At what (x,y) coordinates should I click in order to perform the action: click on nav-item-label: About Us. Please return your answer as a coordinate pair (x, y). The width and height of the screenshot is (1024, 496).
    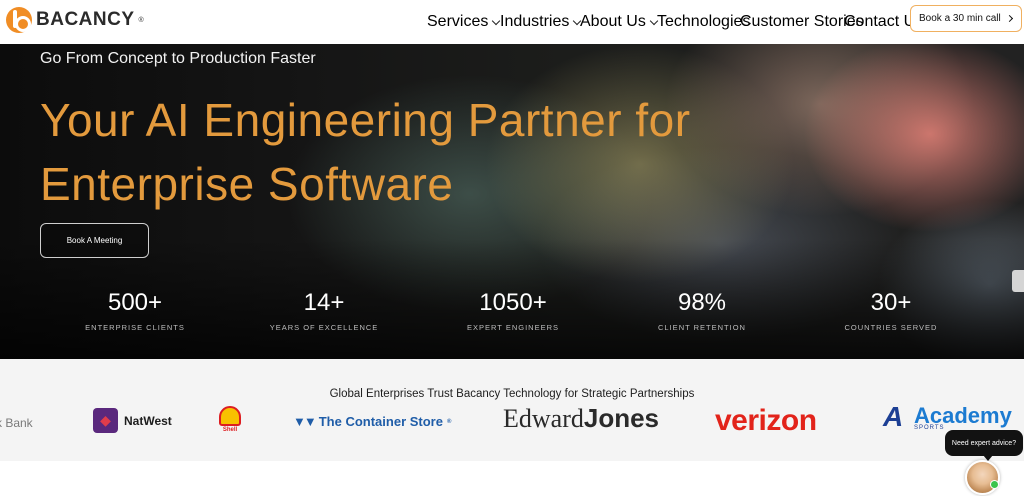
    Looking at the image, I should click on (613, 21).